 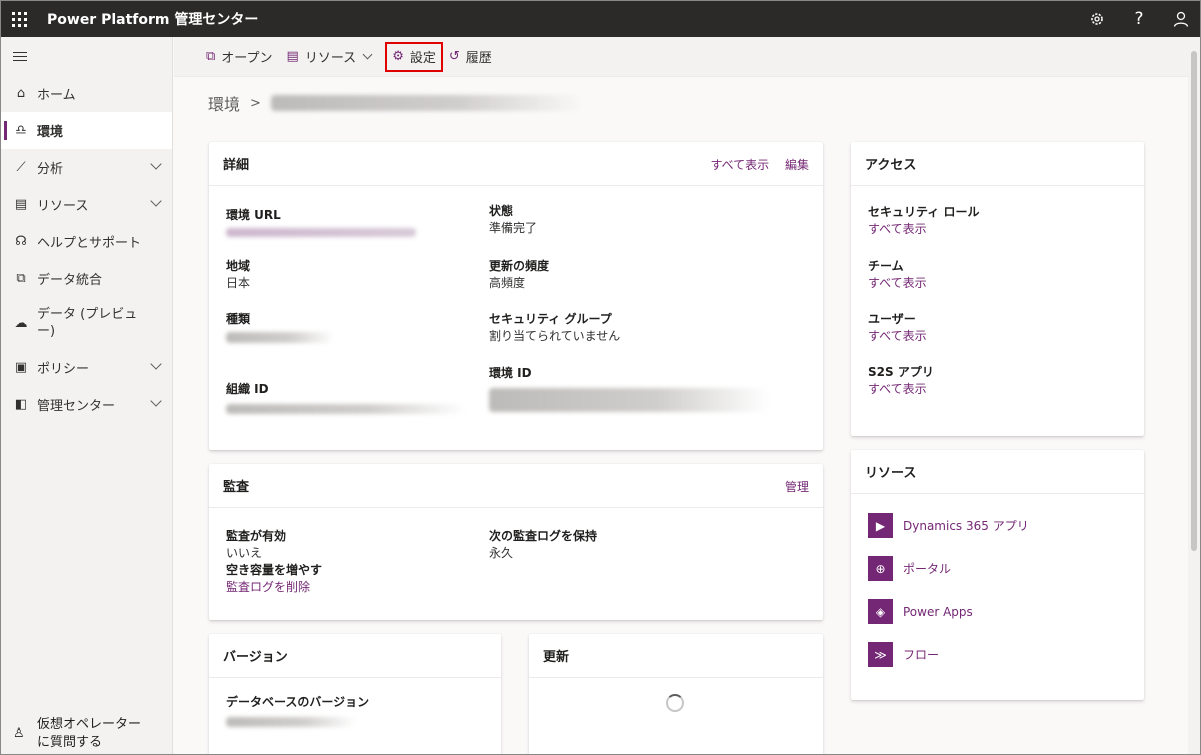 What do you see at coordinates (501, 553) in the screenshot?
I see `field-value: 永久` at bounding box center [501, 553].